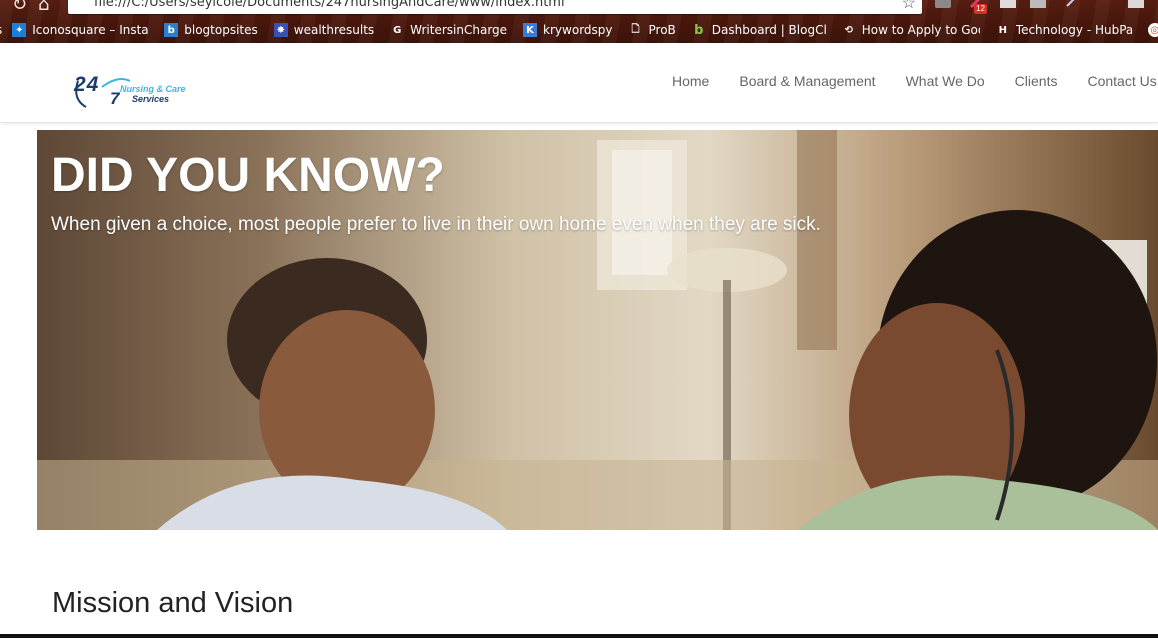 This screenshot has height=638, width=1158. I want to click on nav-what-we-do: What We Do, so click(945, 81).